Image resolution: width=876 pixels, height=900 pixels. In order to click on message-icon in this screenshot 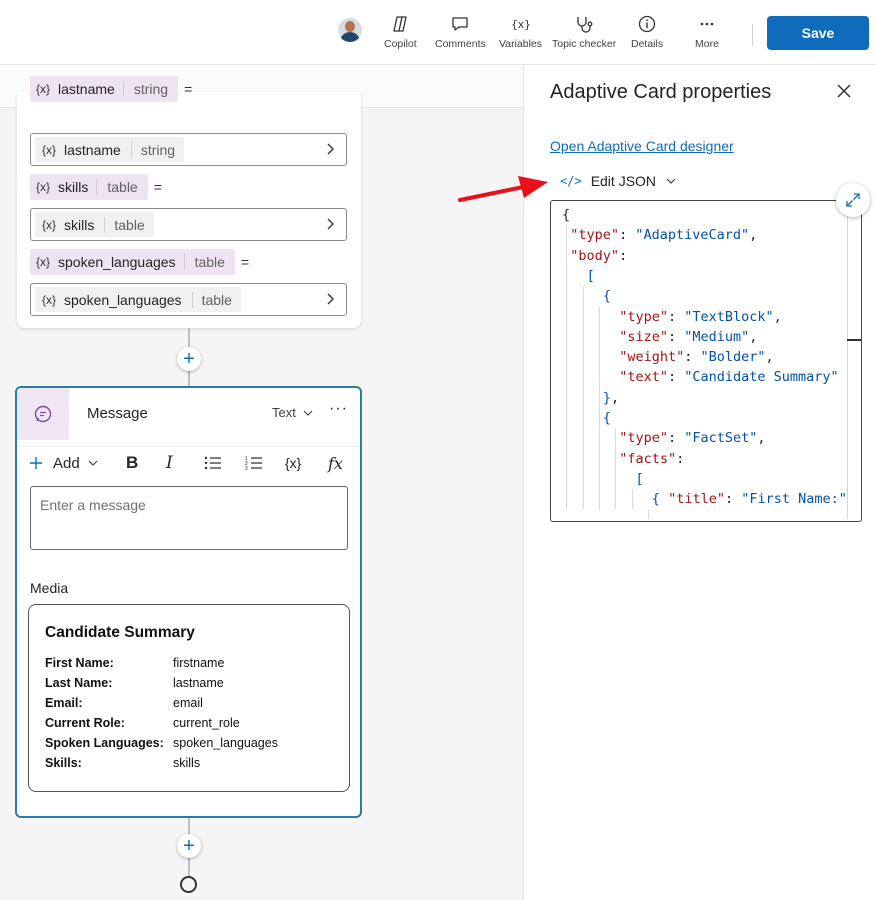, I will do `click(43, 414)`.